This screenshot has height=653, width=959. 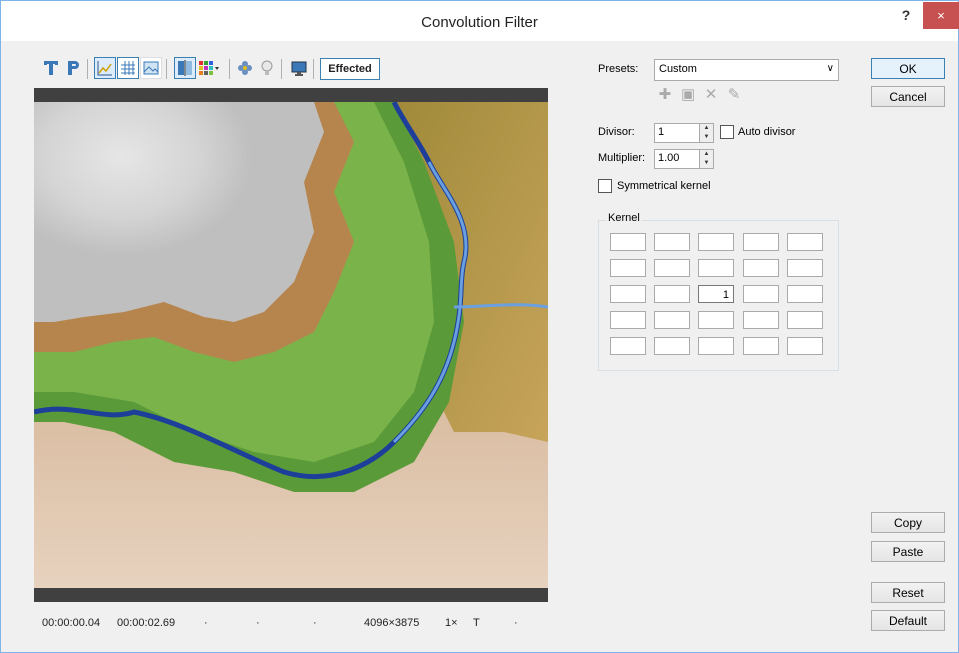 I want to click on window-title: Convolution Filter, so click(x=479, y=22).